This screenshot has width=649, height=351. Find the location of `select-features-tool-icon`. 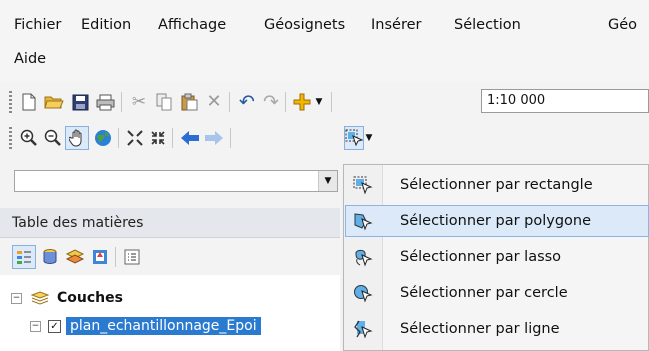

select-features-tool-icon is located at coordinates (354, 138).